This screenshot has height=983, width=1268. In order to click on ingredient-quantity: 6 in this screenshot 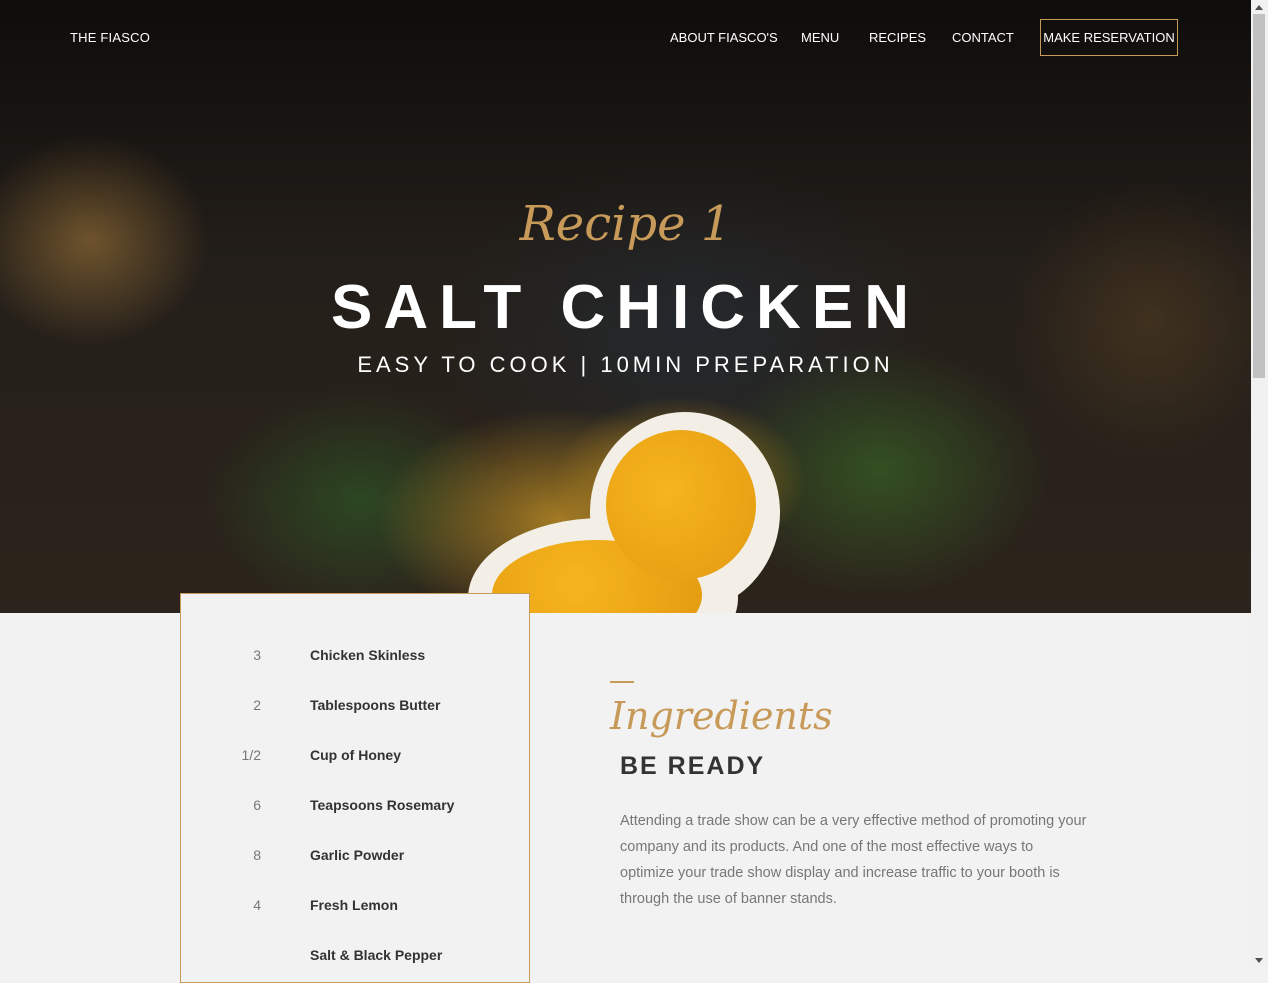, I will do `click(257, 805)`.